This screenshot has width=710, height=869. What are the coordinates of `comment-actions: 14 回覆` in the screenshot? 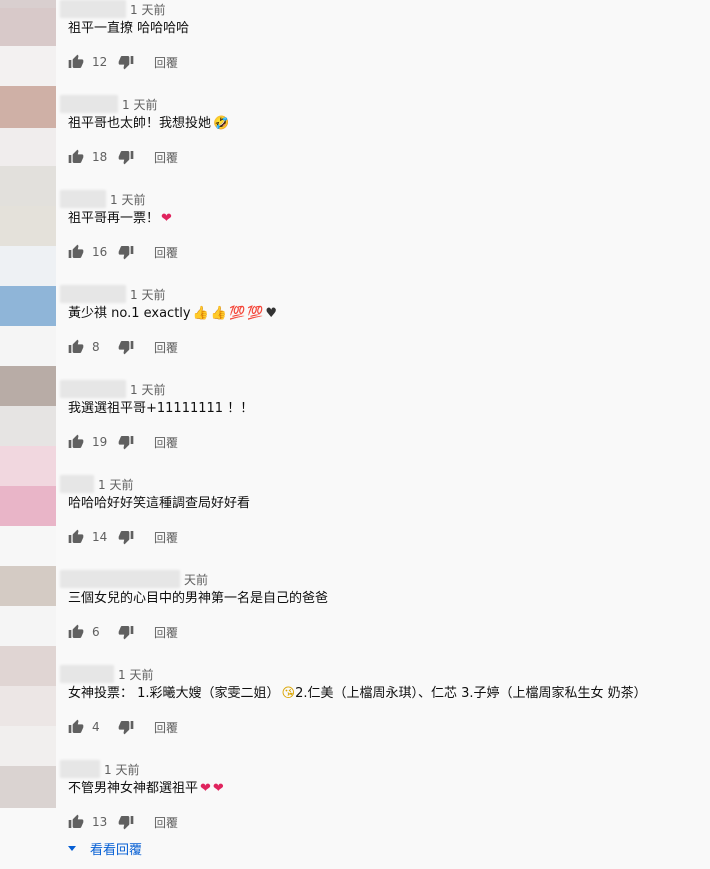 It's located at (123, 537).